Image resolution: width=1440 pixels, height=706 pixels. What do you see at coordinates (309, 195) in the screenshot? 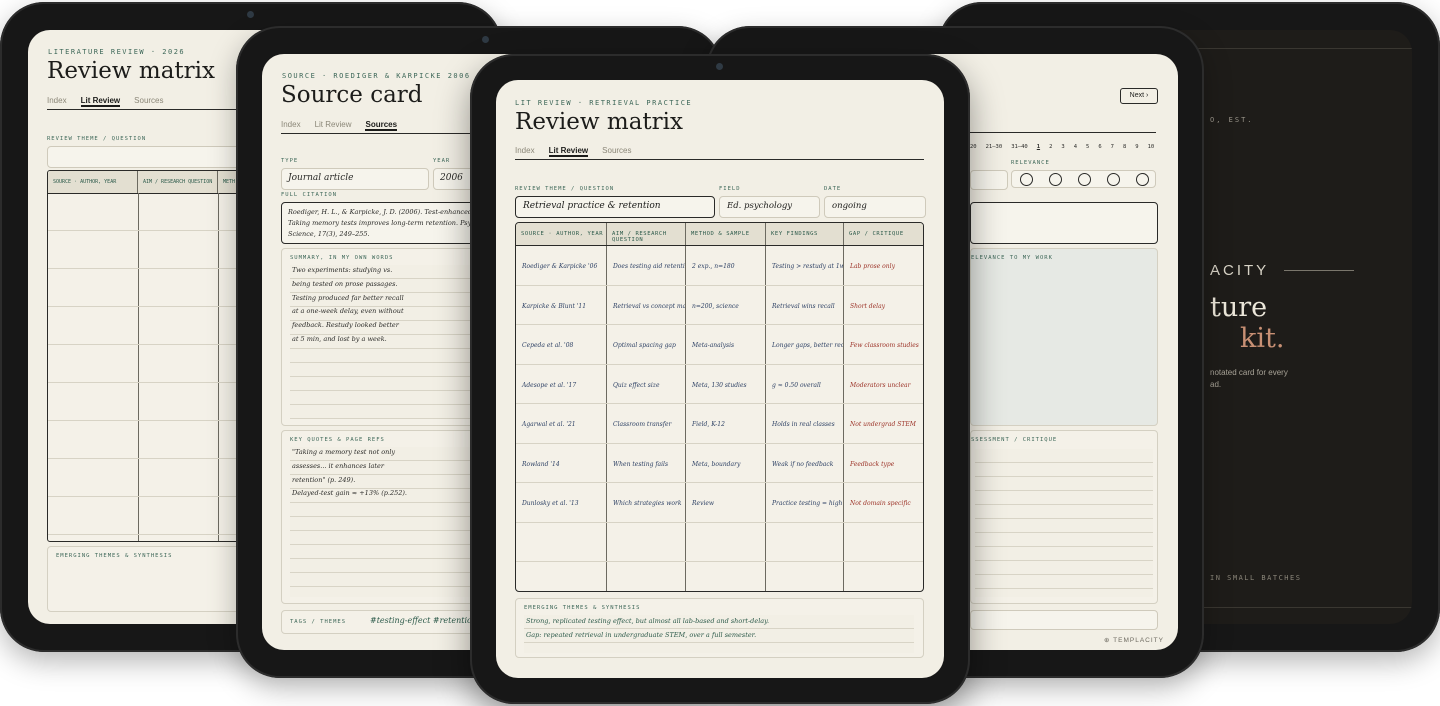
I see `citation-label: FULL CITATION` at bounding box center [309, 195].